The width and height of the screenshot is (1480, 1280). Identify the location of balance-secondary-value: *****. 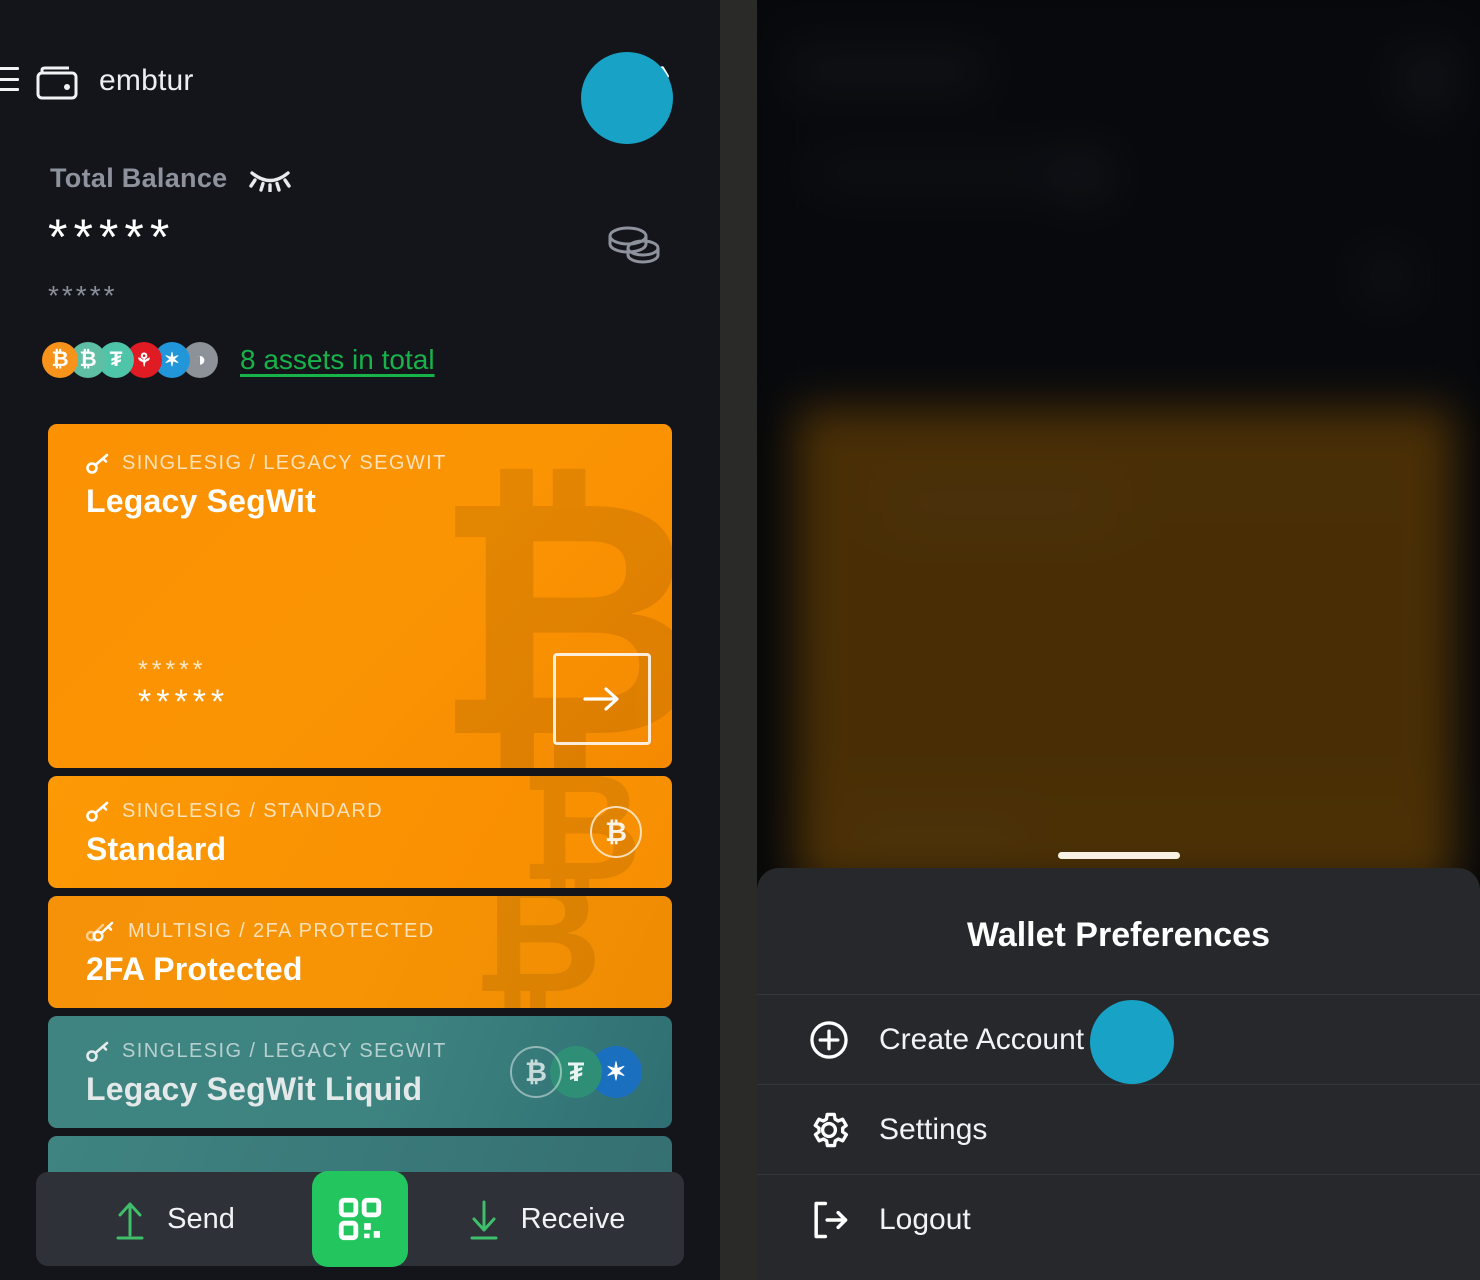
(83, 295).